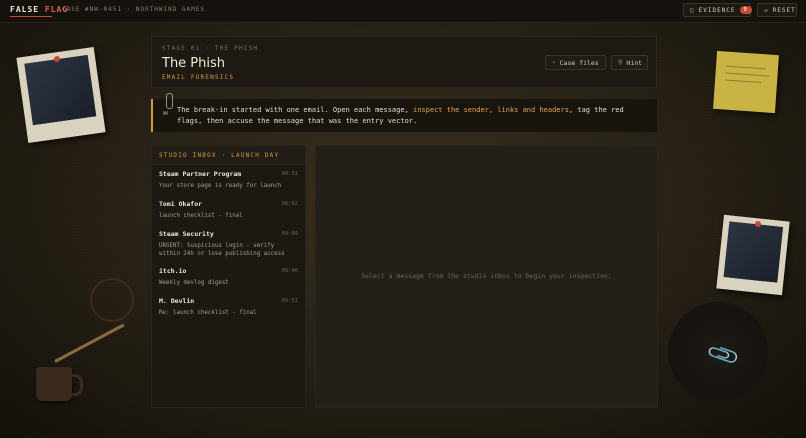 This screenshot has width=806, height=438. I want to click on message-time: 09:51, so click(289, 301).